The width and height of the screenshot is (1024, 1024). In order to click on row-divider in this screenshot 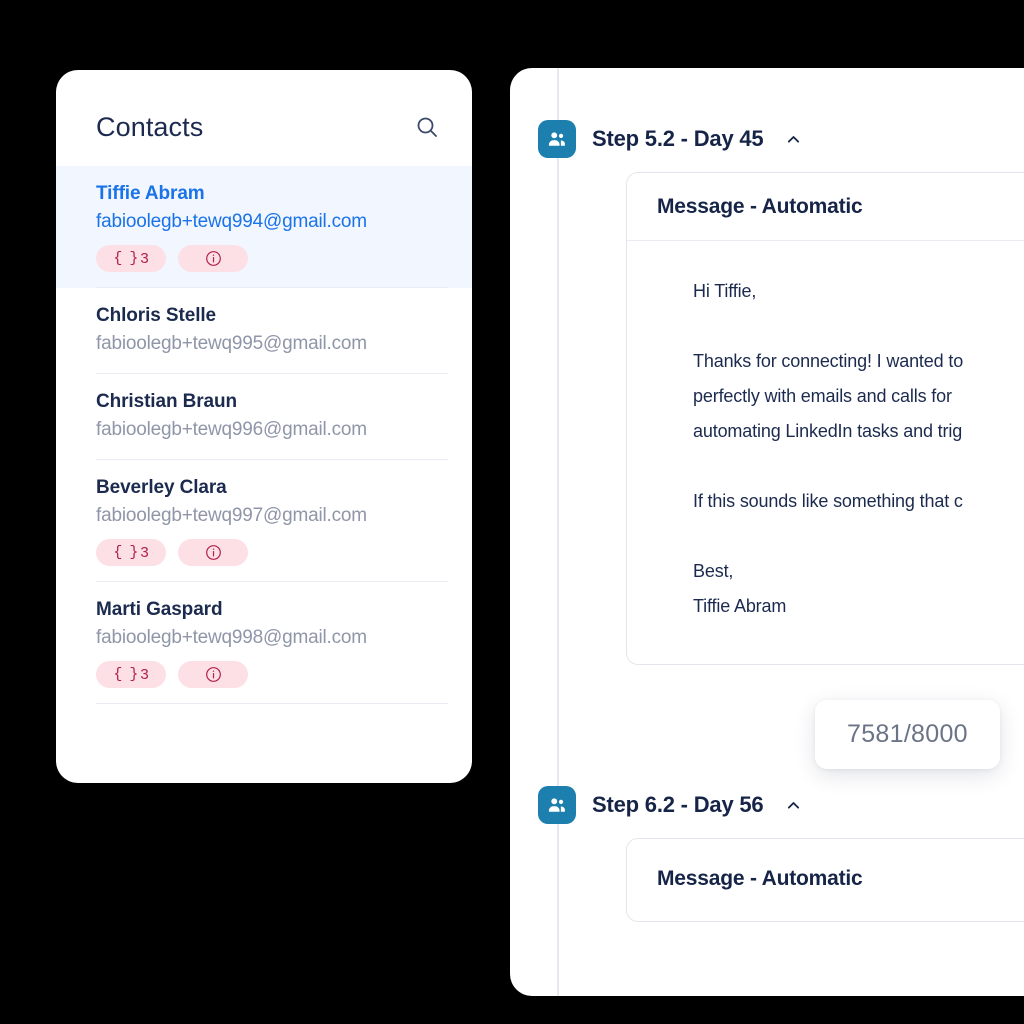, I will do `click(272, 704)`.